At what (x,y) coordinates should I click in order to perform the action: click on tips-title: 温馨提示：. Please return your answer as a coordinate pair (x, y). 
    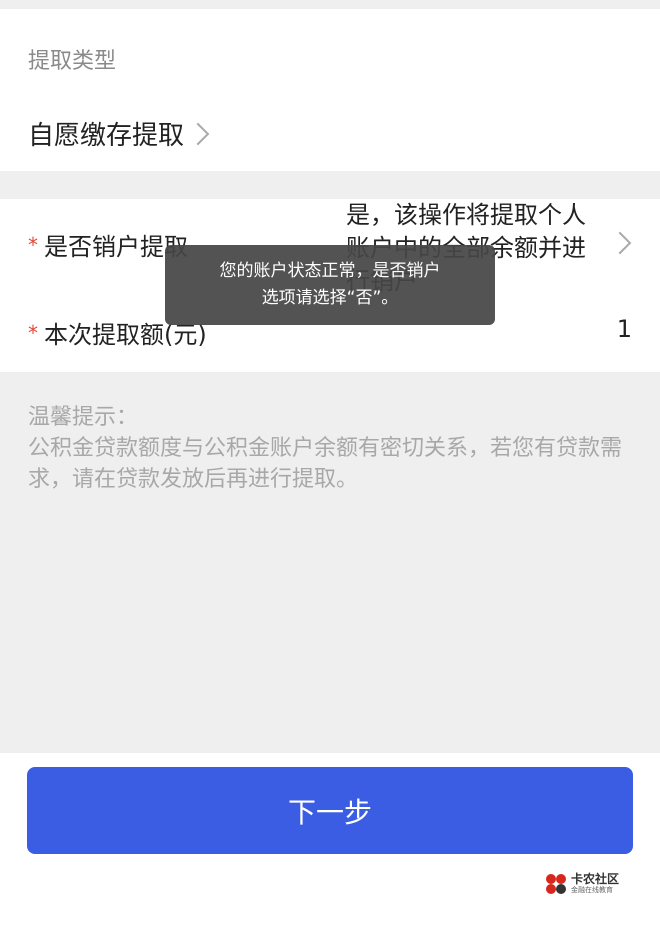
    Looking at the image, I should click on (83, 417).